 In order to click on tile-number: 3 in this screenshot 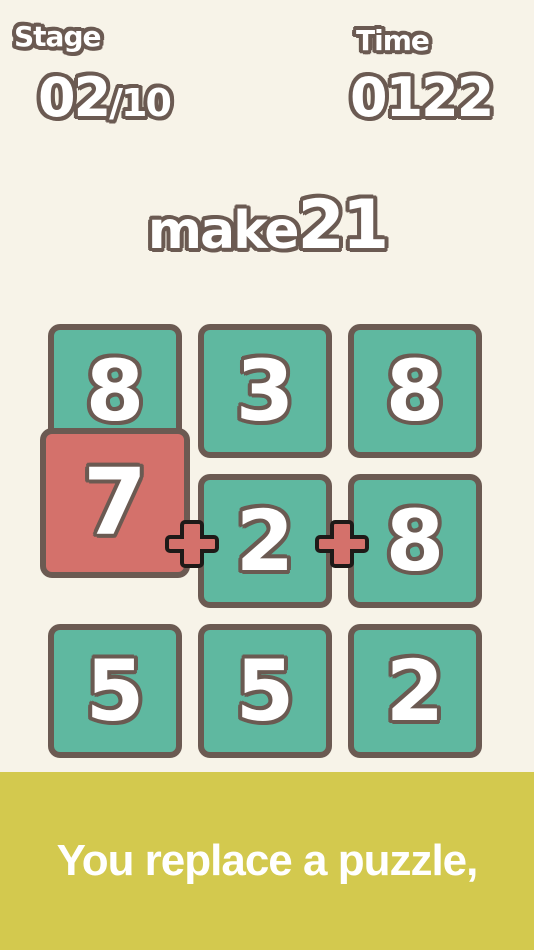, I will do `click(265, 391)`.